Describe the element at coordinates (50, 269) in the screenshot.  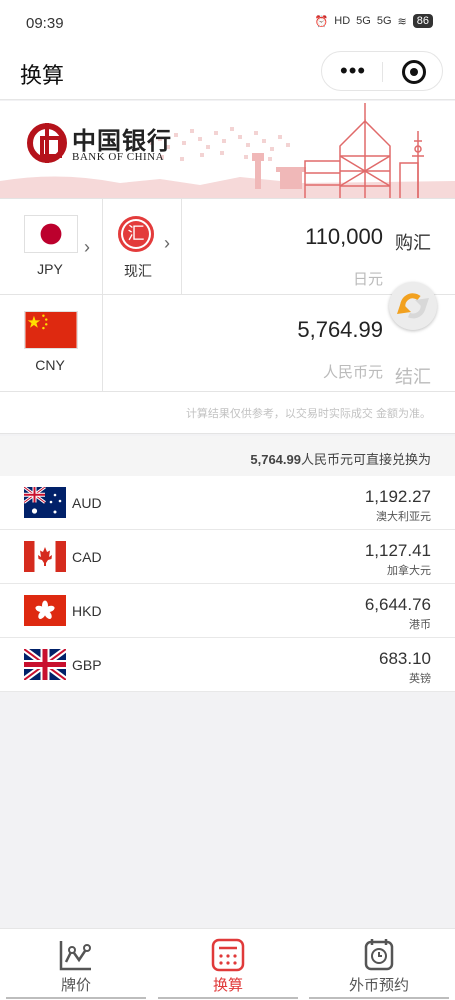
I see `from-currency-code: JPY` at that location.